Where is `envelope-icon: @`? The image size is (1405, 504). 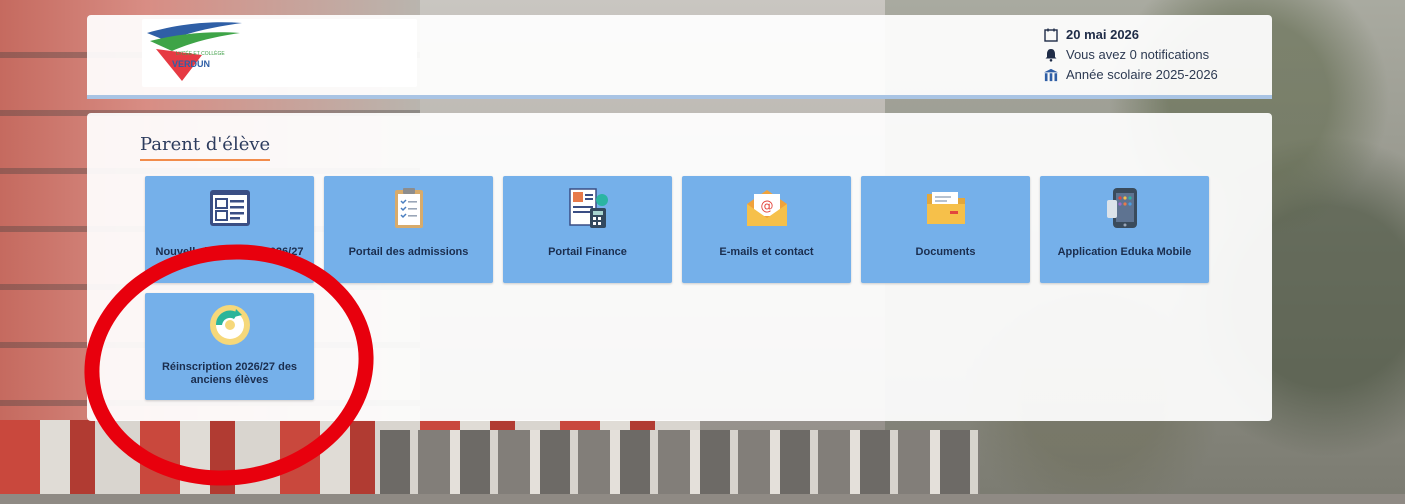 envelope-icon: @ is located at coordinates (767, 208).